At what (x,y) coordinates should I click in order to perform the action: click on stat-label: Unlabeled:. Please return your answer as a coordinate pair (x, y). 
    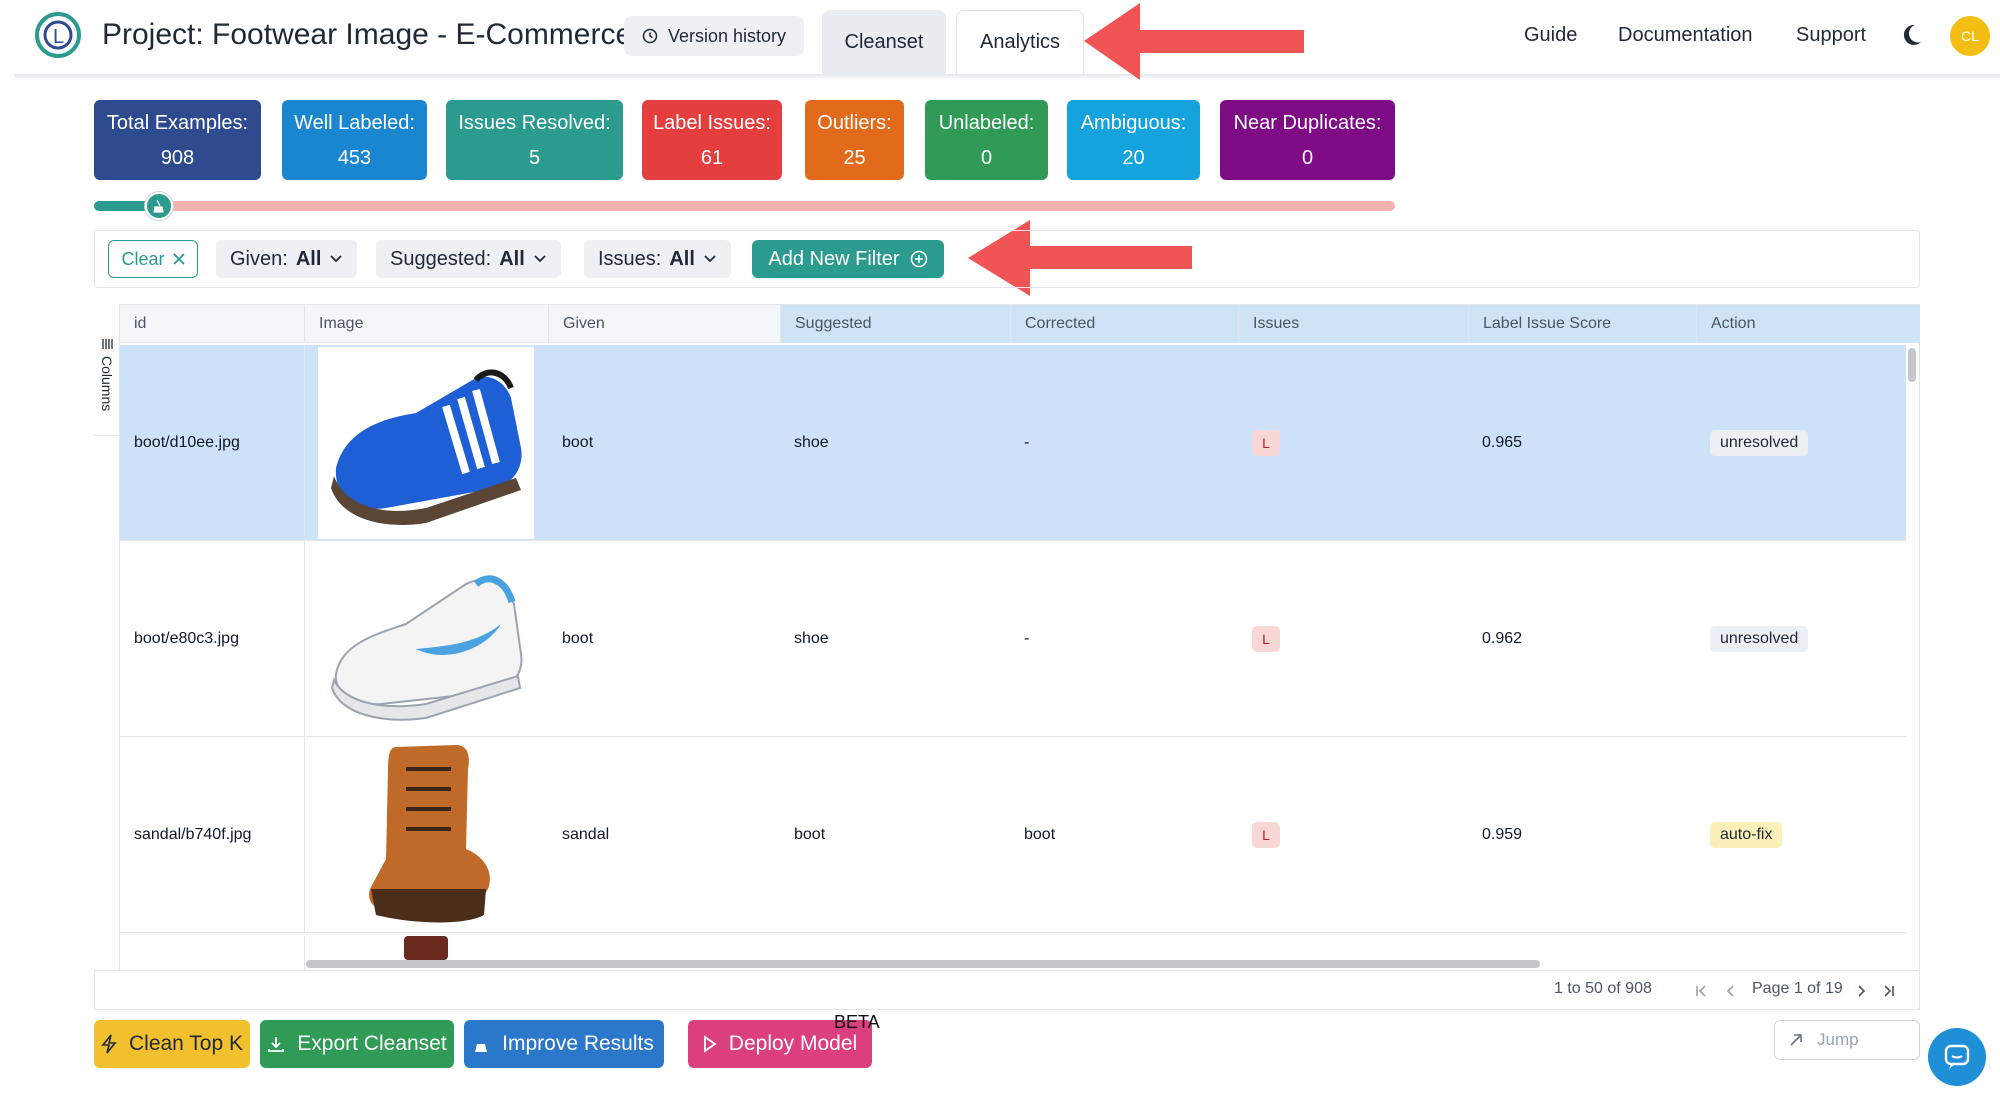
    Looking at the image, I should click on (986, 123).